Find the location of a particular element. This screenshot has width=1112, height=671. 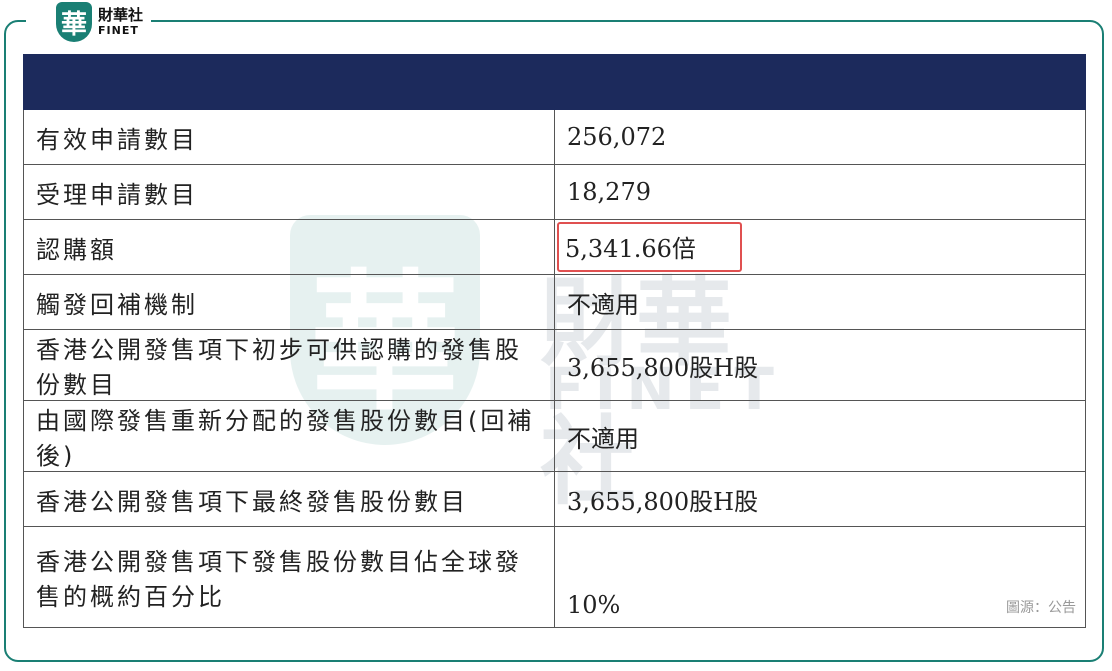

table-row: 由國際發售重新分配的發售股份數目(回補後) 不適用 is located at coordinates (554, 436).